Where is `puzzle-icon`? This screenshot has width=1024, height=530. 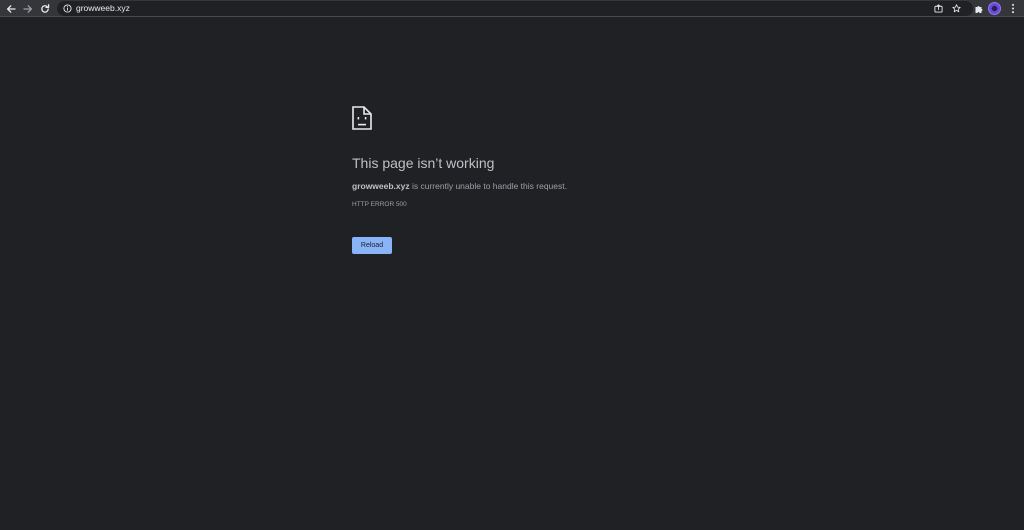 puzzle-icon is located at coordinates (978, 9).